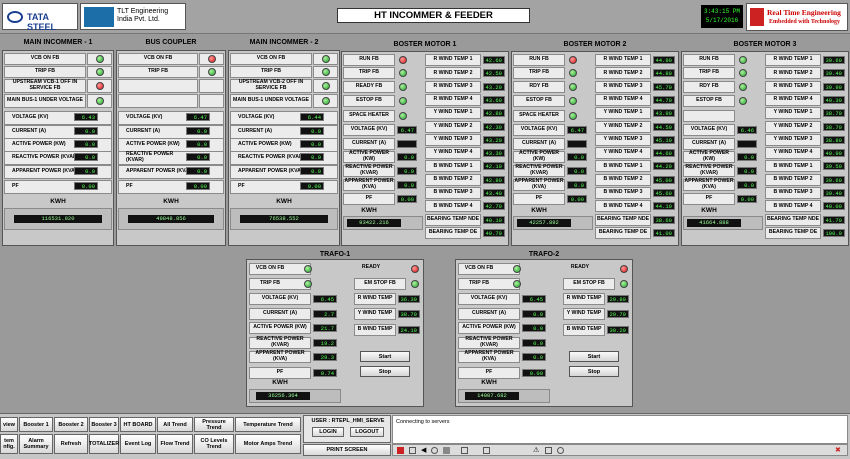 This screenshot has width=850, height=459. Describe the element at coordinates (36, 424) in the screenshot. I see `booster1-button: Booster 1` at that location.